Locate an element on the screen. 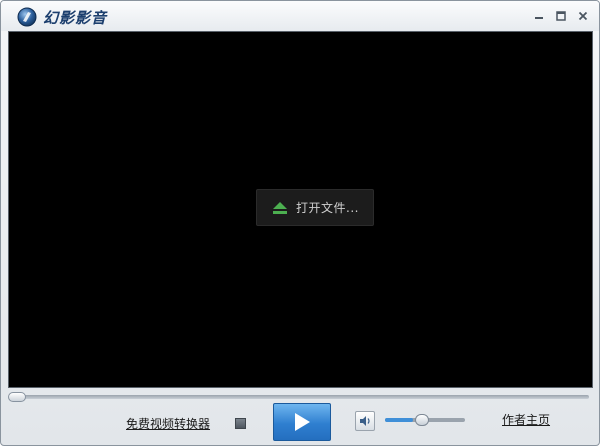 This screenshot has width=600, height=446. play-button is located at coordinates (302, 422).